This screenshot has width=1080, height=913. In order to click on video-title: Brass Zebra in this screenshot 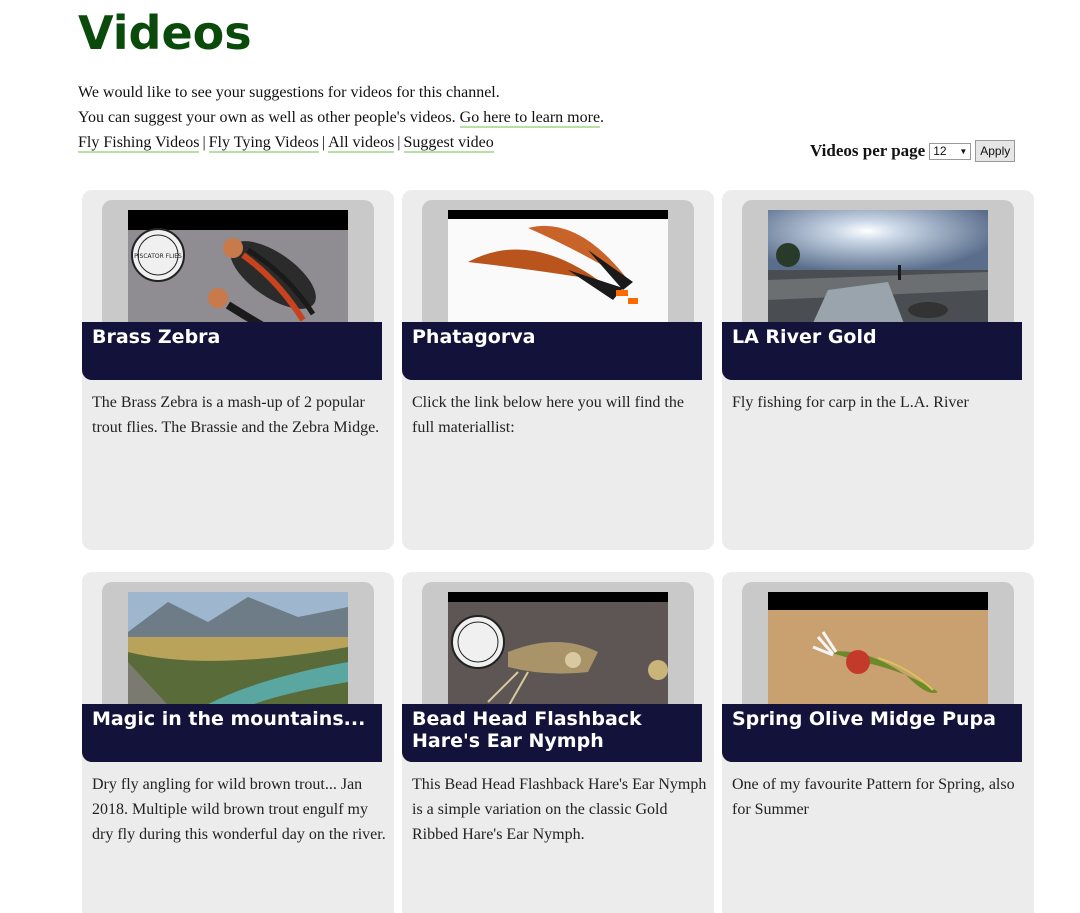, I will do `click(232, 351)`.